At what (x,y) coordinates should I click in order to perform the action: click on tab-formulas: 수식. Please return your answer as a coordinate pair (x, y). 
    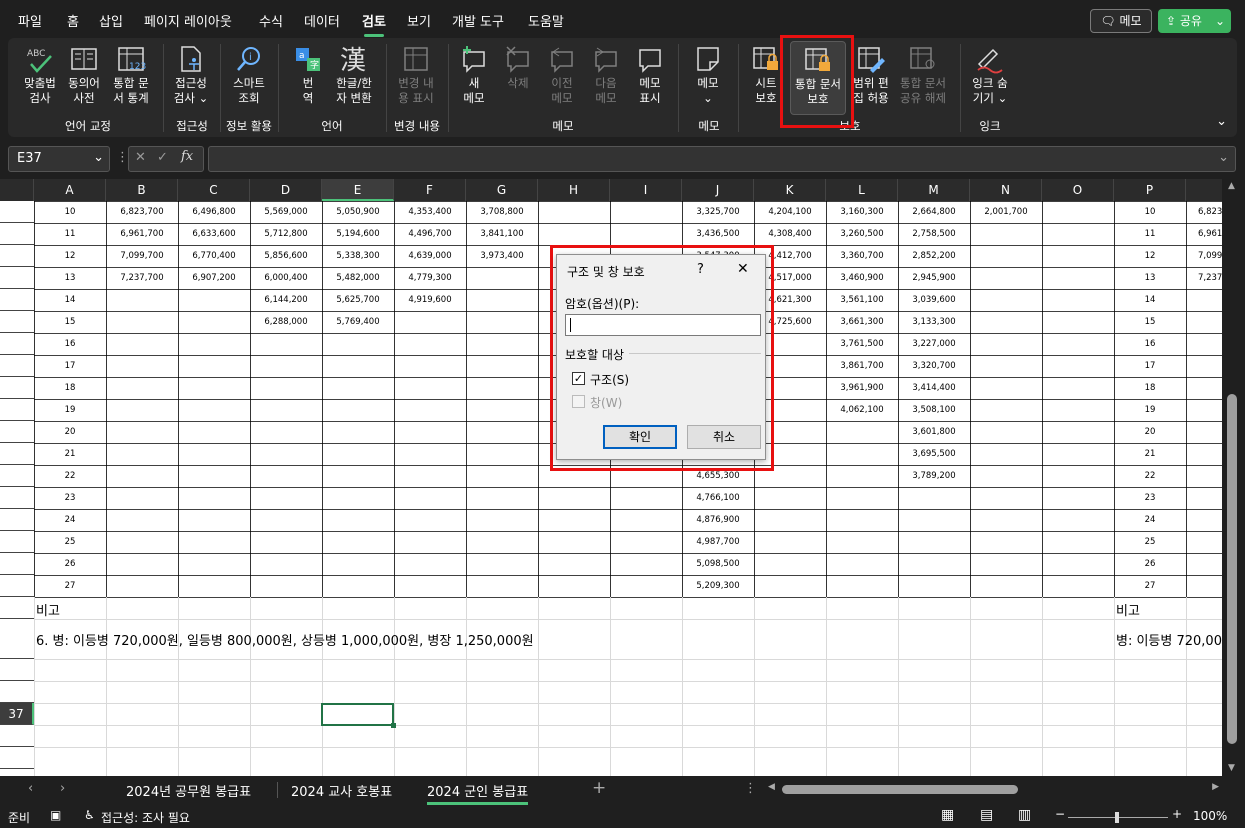
    Looking at the image, I should click on (271, 20).